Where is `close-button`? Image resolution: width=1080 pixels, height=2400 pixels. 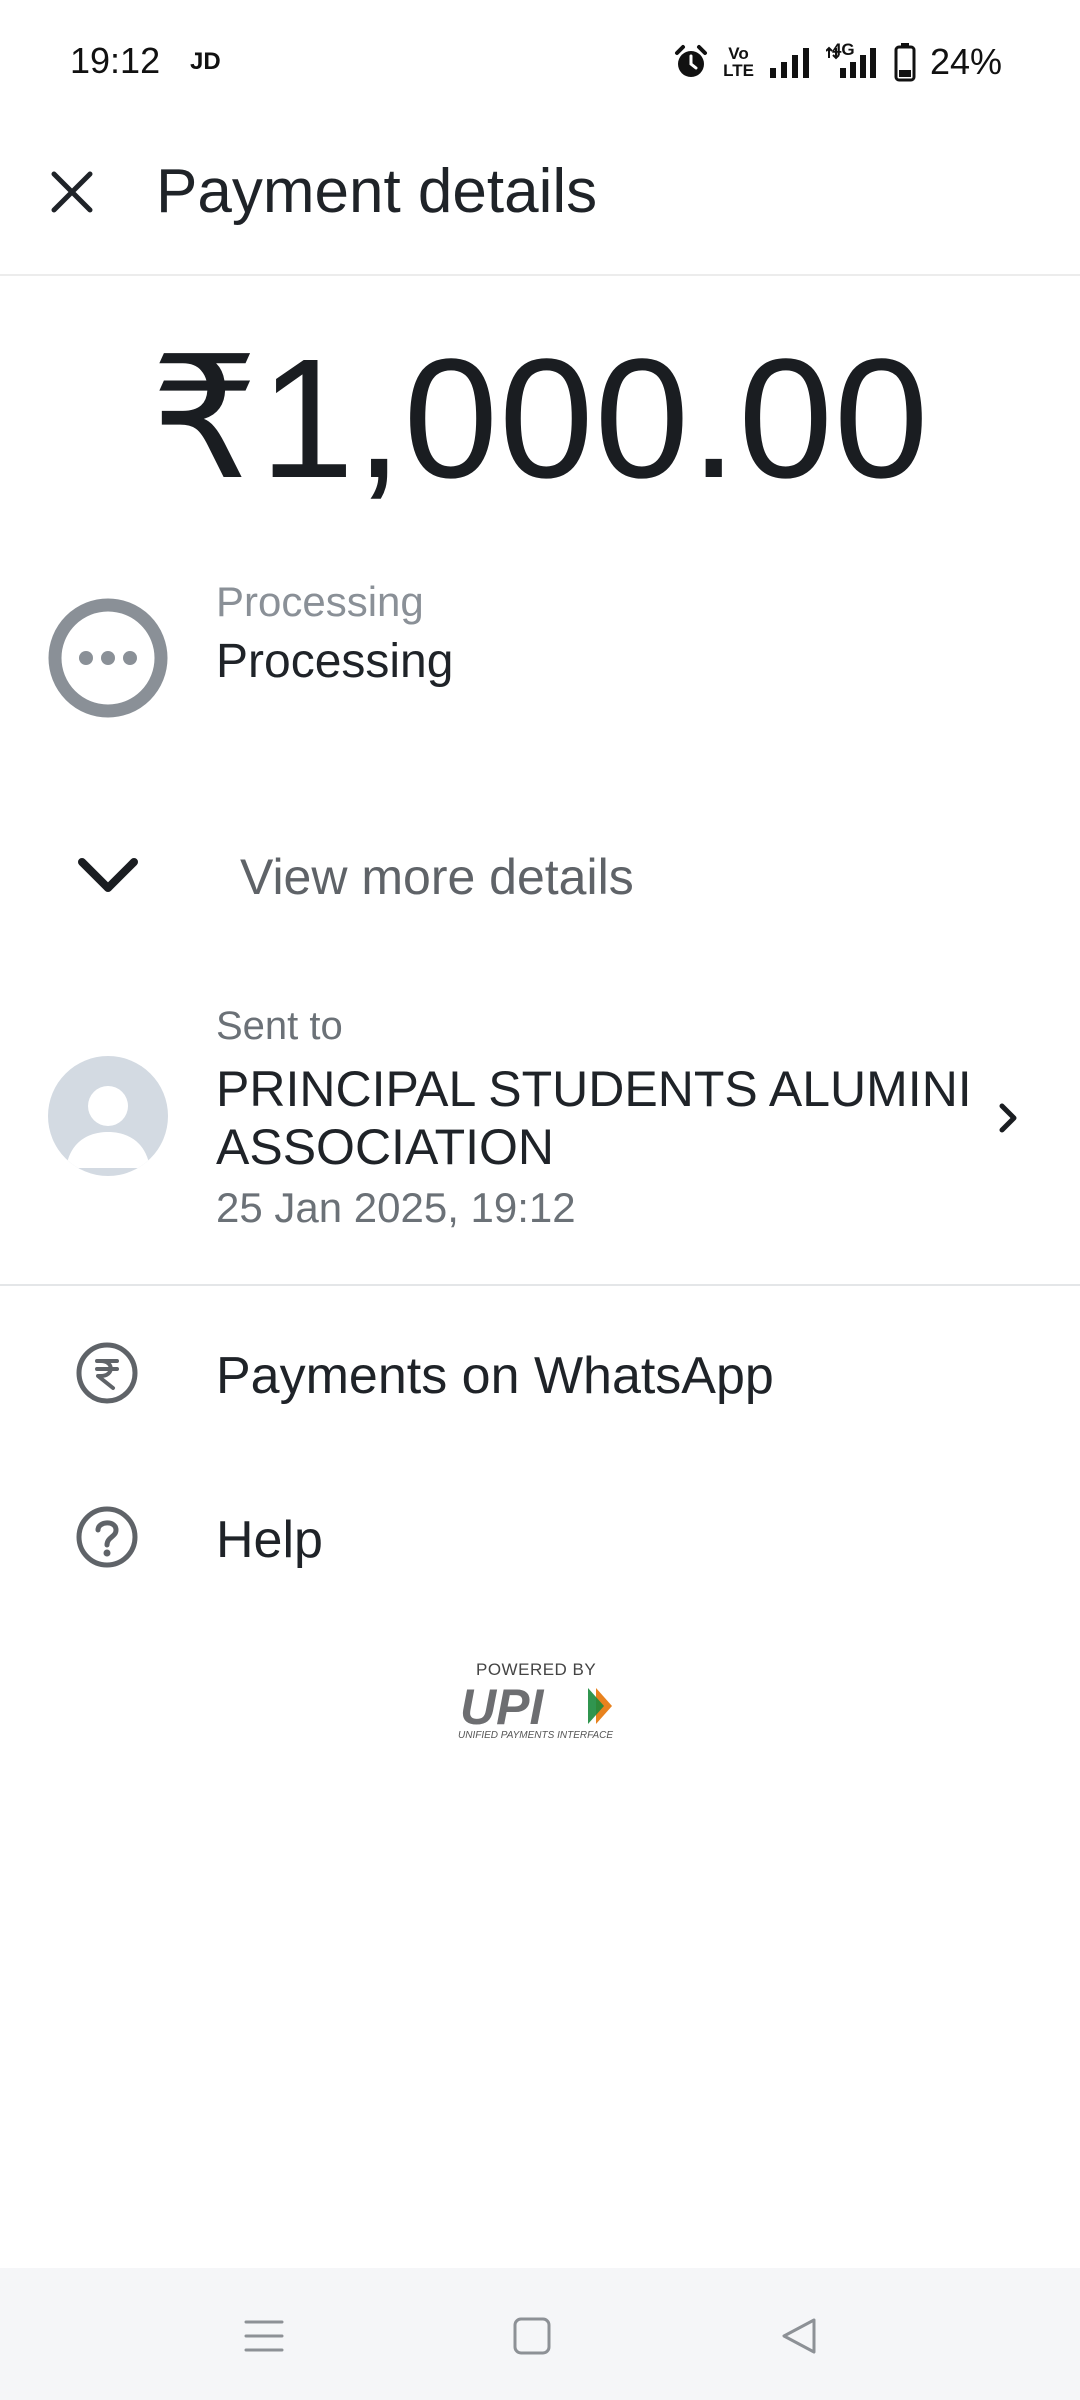 close-button is located at coordinates (72, 192).